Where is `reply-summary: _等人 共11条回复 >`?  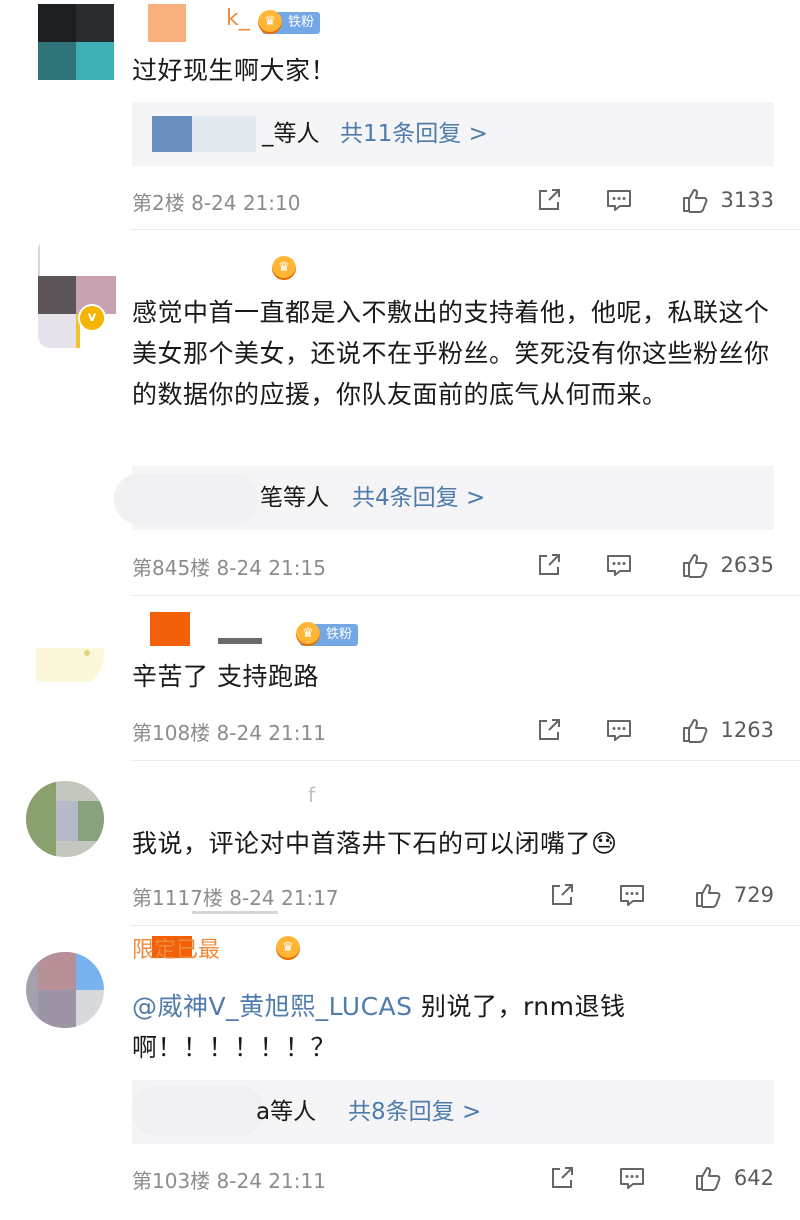 reply-summary: _等人 共11条回复 > is located at coordinates (453, 134).